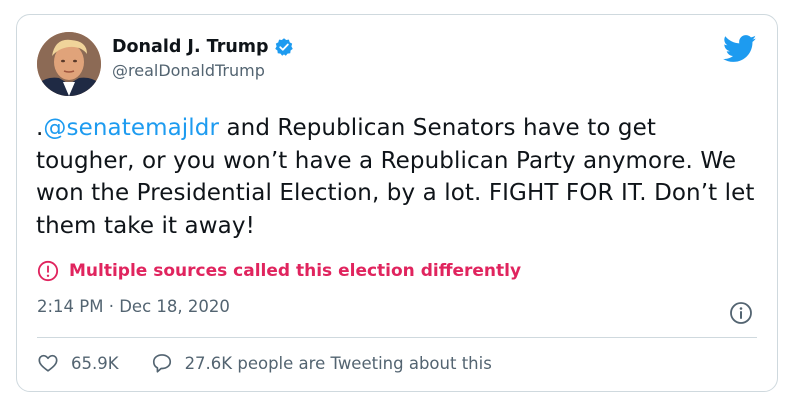  I want to click on avatar-image, so click(69, 64).